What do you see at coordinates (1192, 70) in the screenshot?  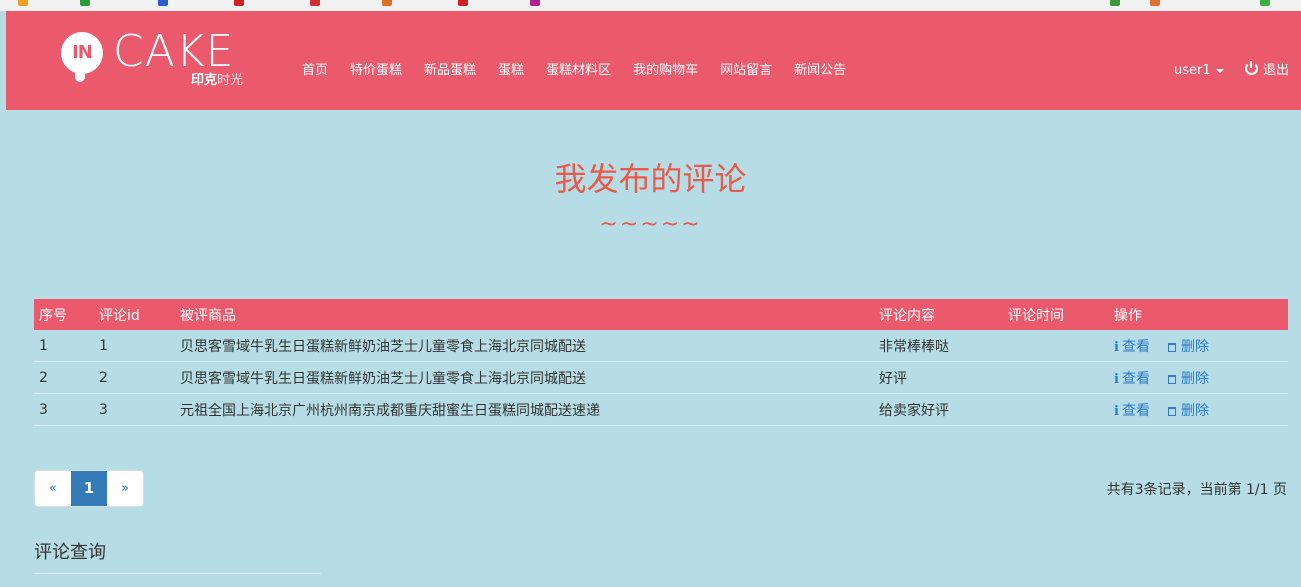 I see `username: user1` at bounding box center [1192, 70].